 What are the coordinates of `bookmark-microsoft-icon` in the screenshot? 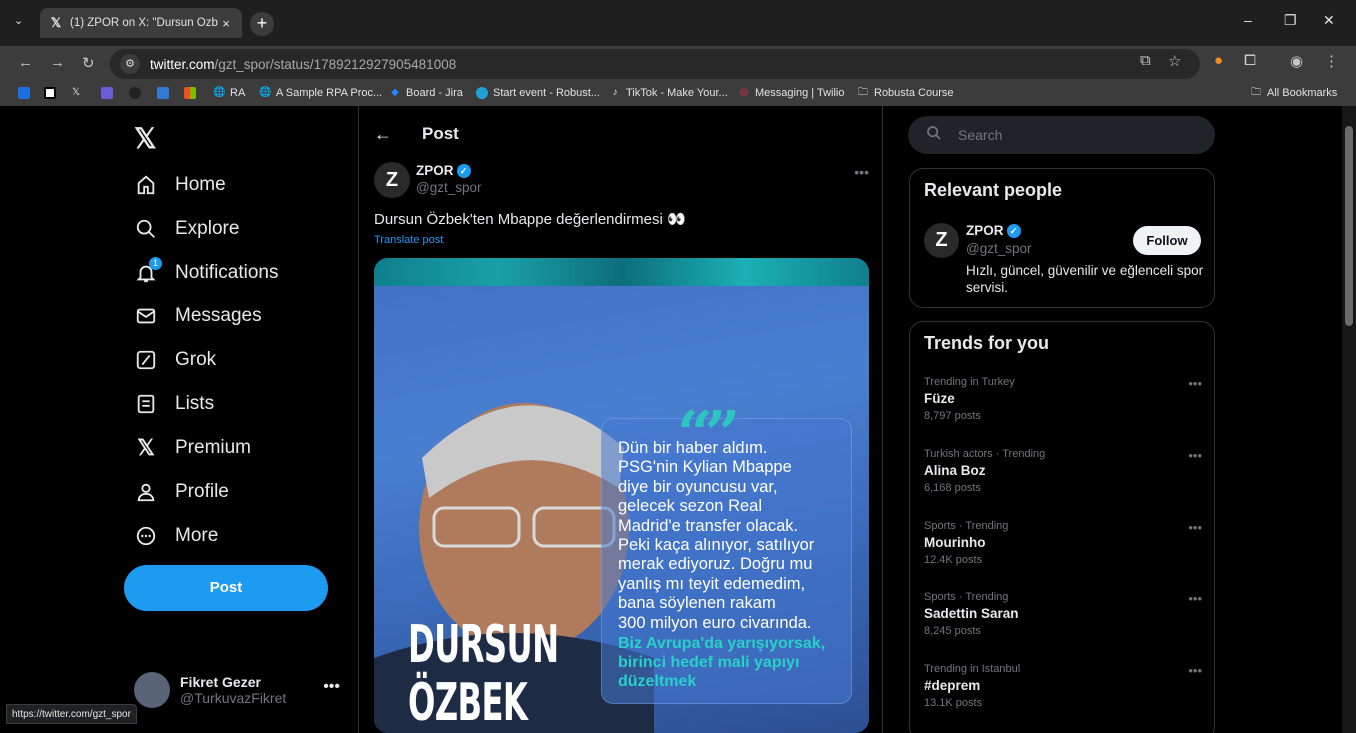 It's located at (192, 93).